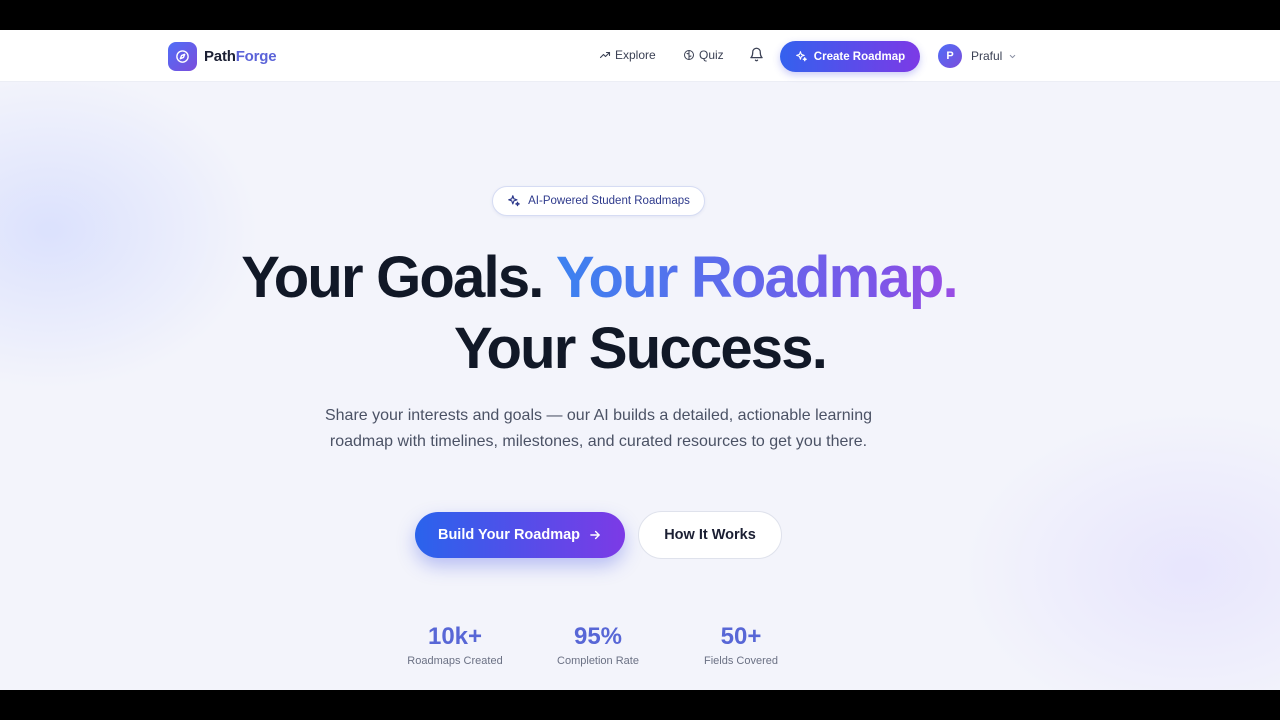 The height and width of the screenshot is (720, 1280). What do you see at coordinates (455, 661) in the screenshot?
I see `stat-label: Roadmaps Created` at bounding box center [455, 661].